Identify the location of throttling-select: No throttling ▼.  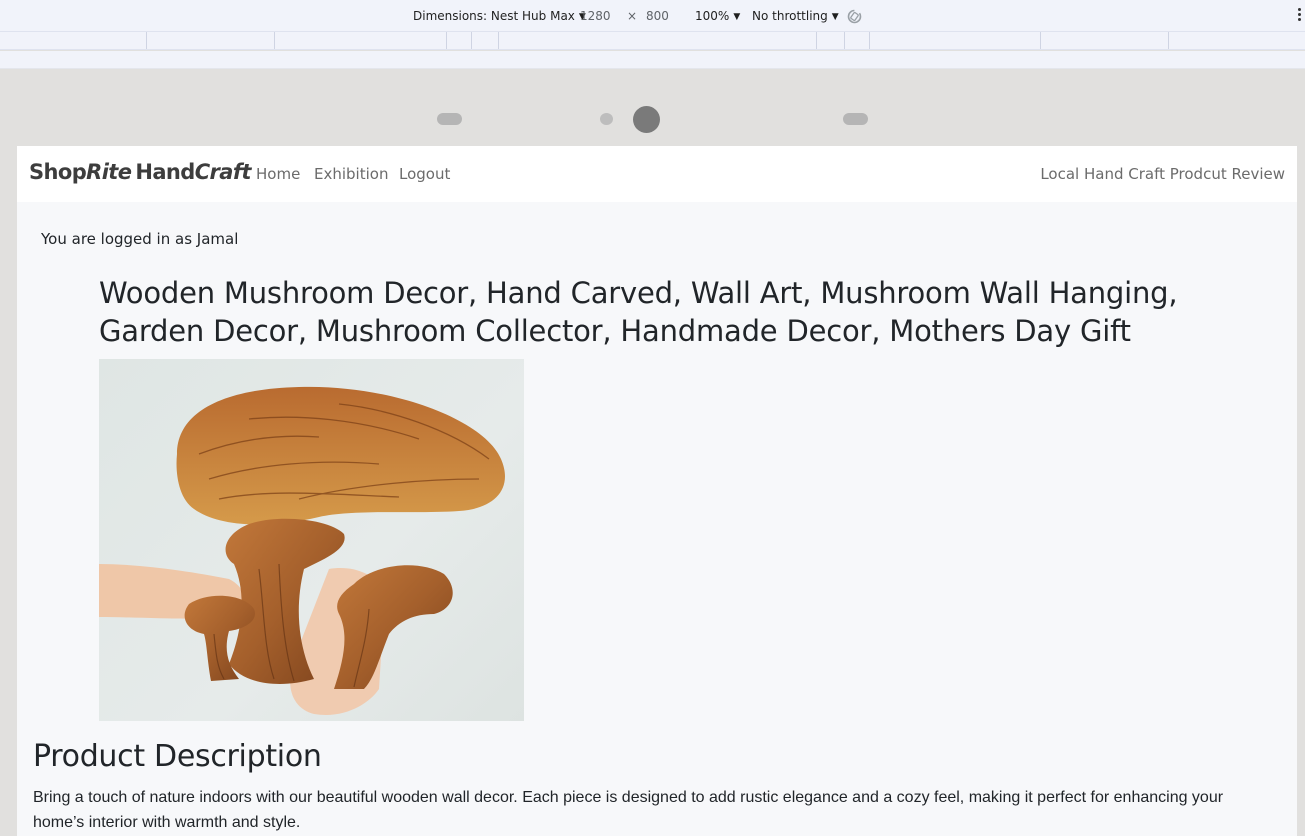
(795, 16).